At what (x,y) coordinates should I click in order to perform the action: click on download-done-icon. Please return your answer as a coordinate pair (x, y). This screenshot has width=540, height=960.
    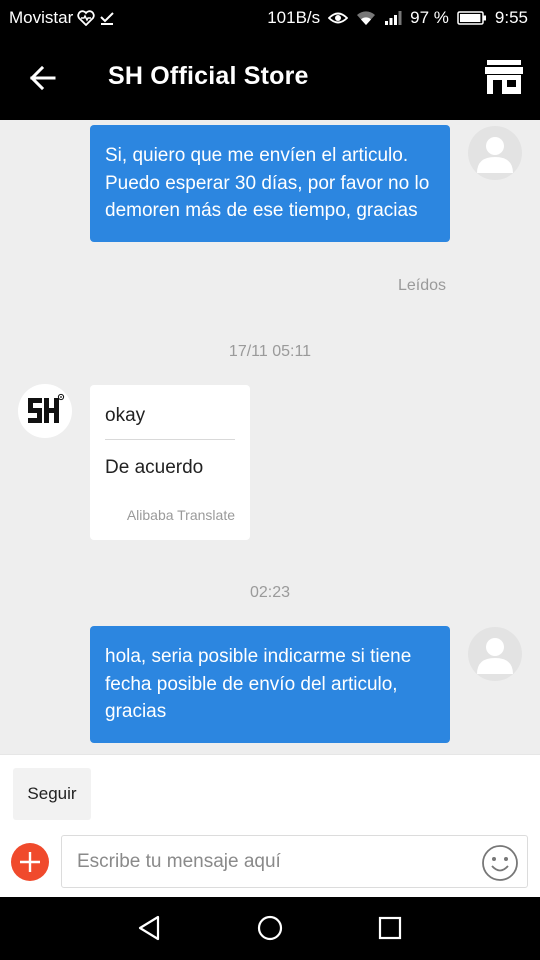
    Looking at the image, I should click on (107, 18).